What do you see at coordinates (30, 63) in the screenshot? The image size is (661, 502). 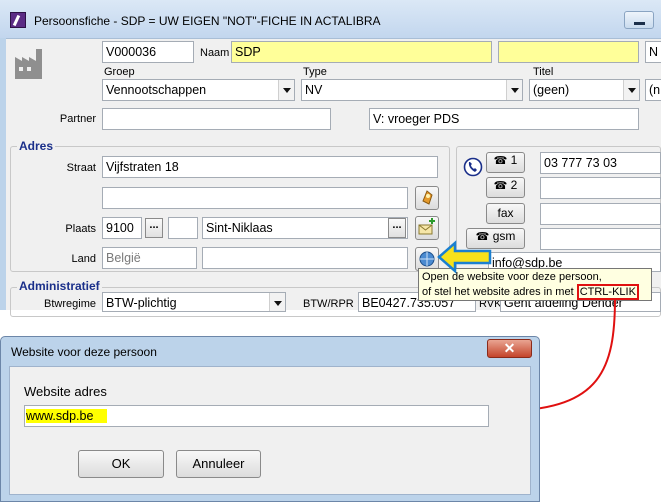 I see `company-icon` at bounding box center [30, 63].